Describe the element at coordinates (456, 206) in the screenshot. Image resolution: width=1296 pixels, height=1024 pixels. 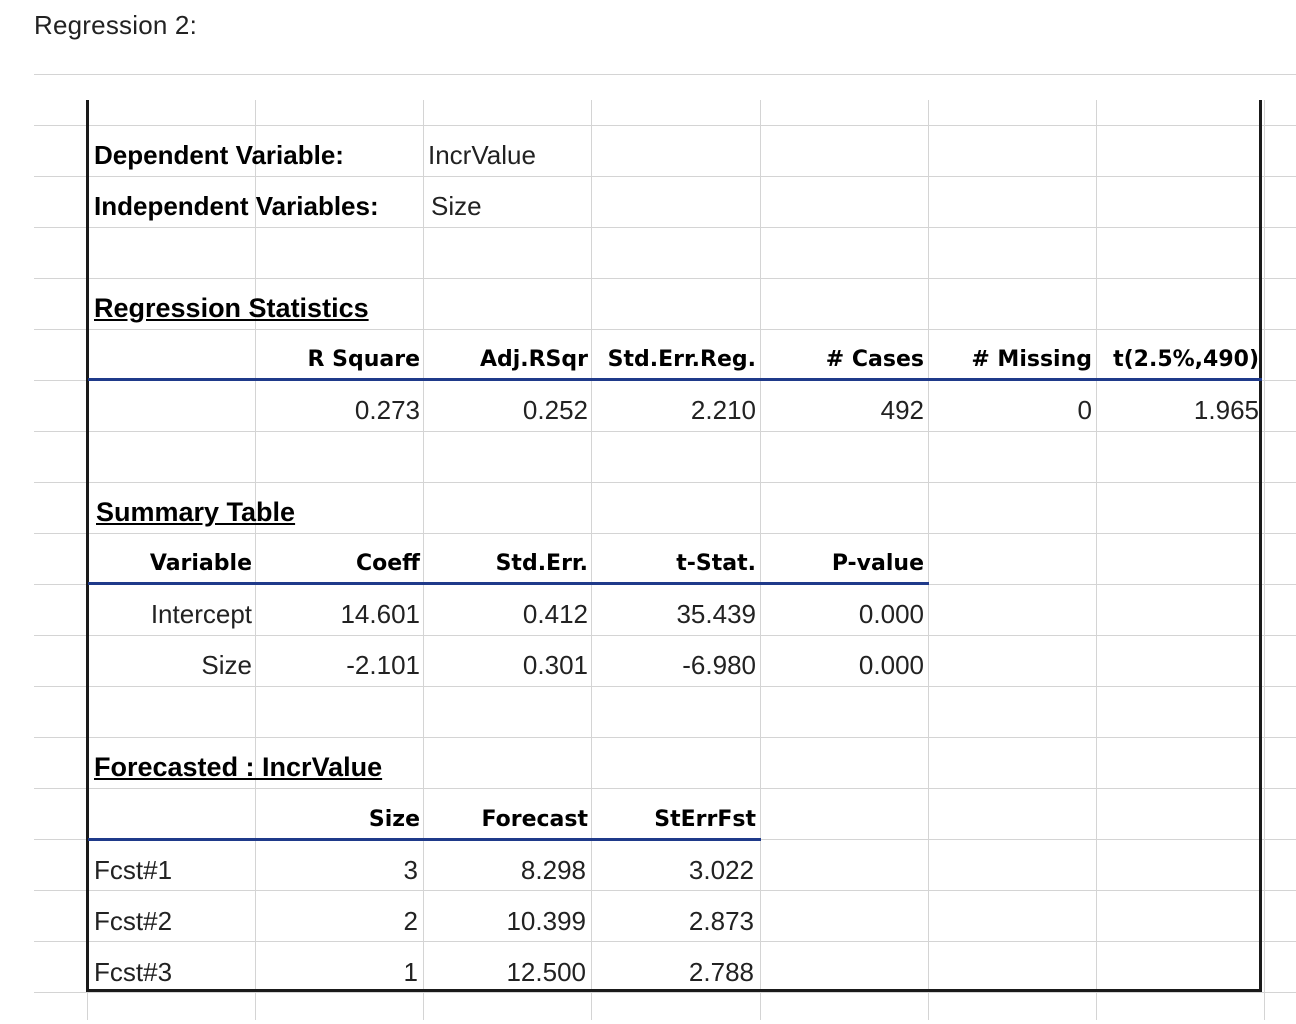
I see `independent-variables-value: Size` at that location.